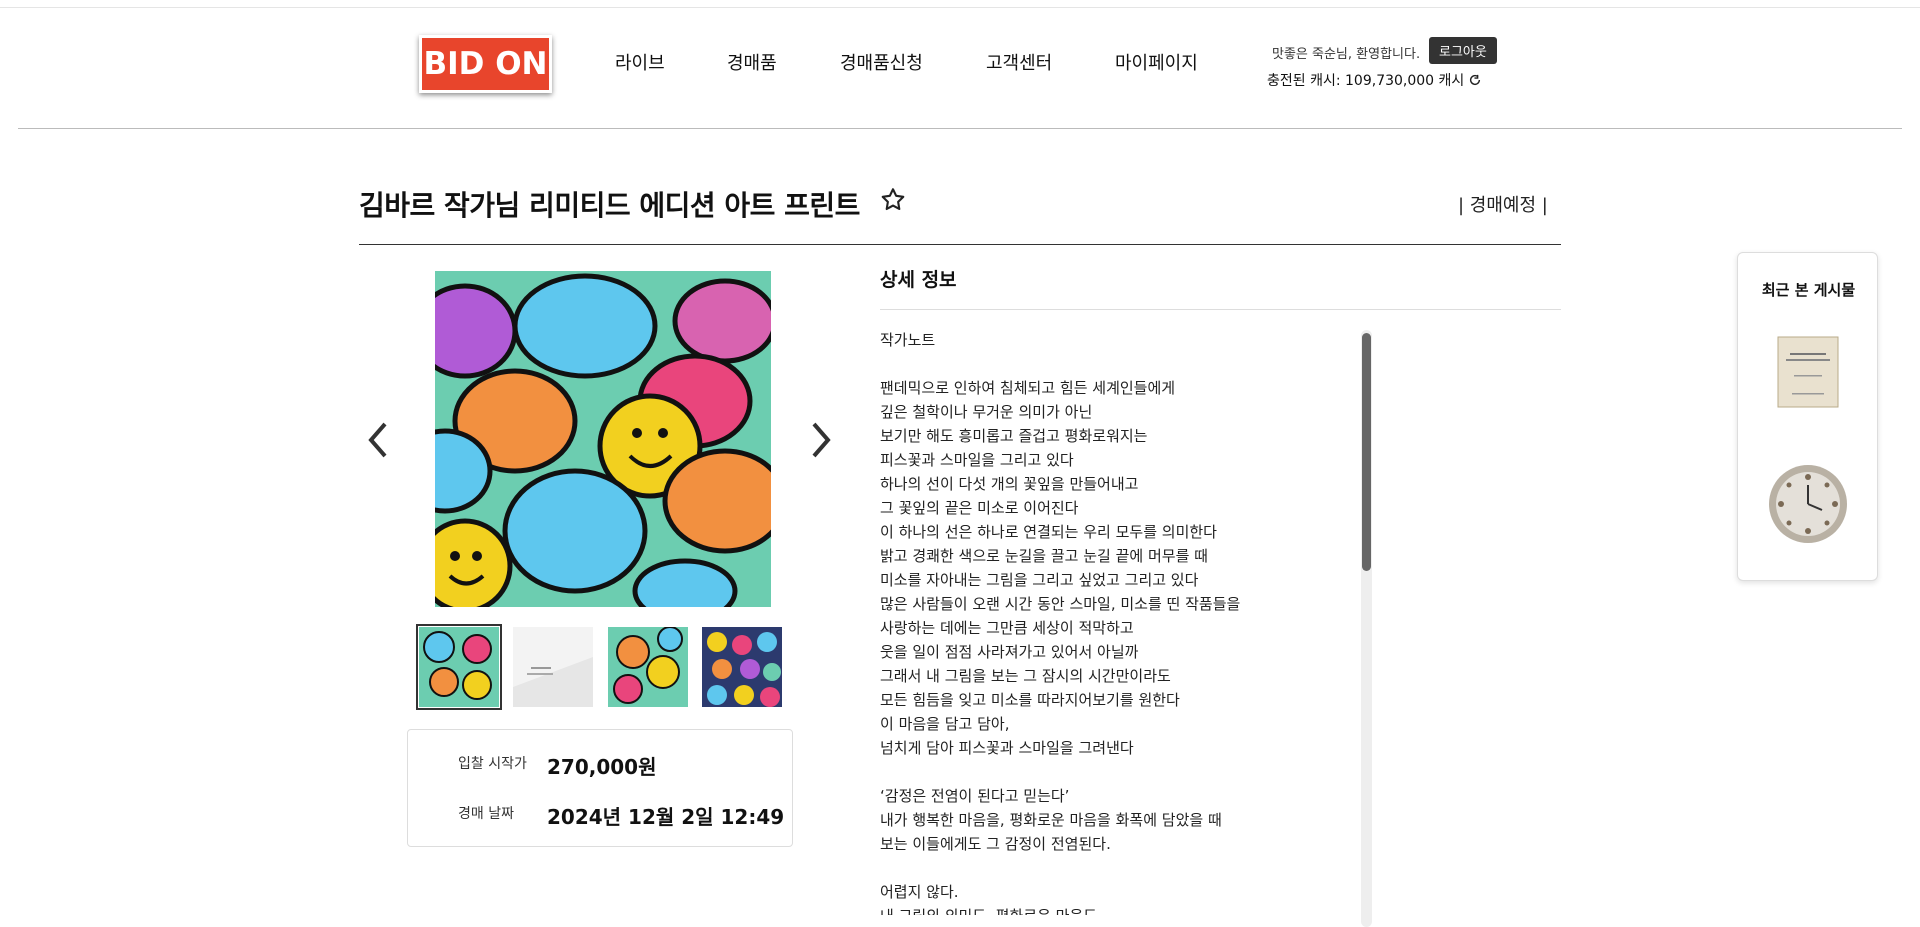 This screenshot has height=927, width=1920. Describe the element at coordinates (666, 817) in the screenshot. I see `auction-date-value: 2024년 12월 2일 12:49` at that location.